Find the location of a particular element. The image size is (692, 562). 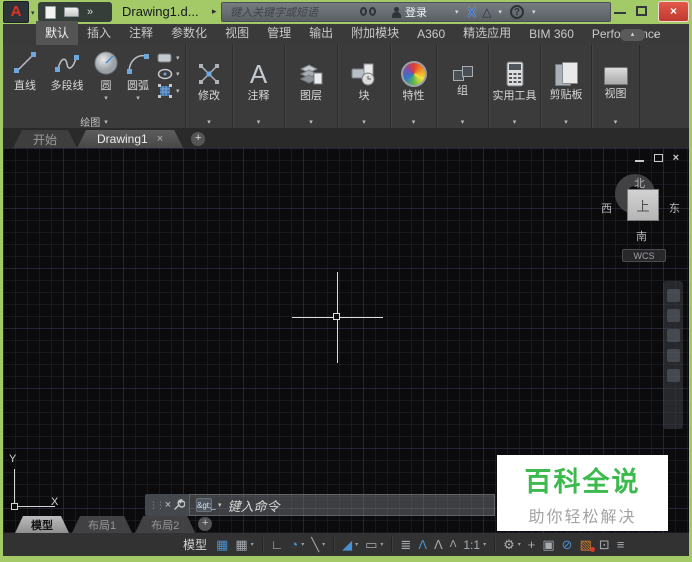

command-line-handle: ⋮⋮ × is located at coordinates (167, 505).